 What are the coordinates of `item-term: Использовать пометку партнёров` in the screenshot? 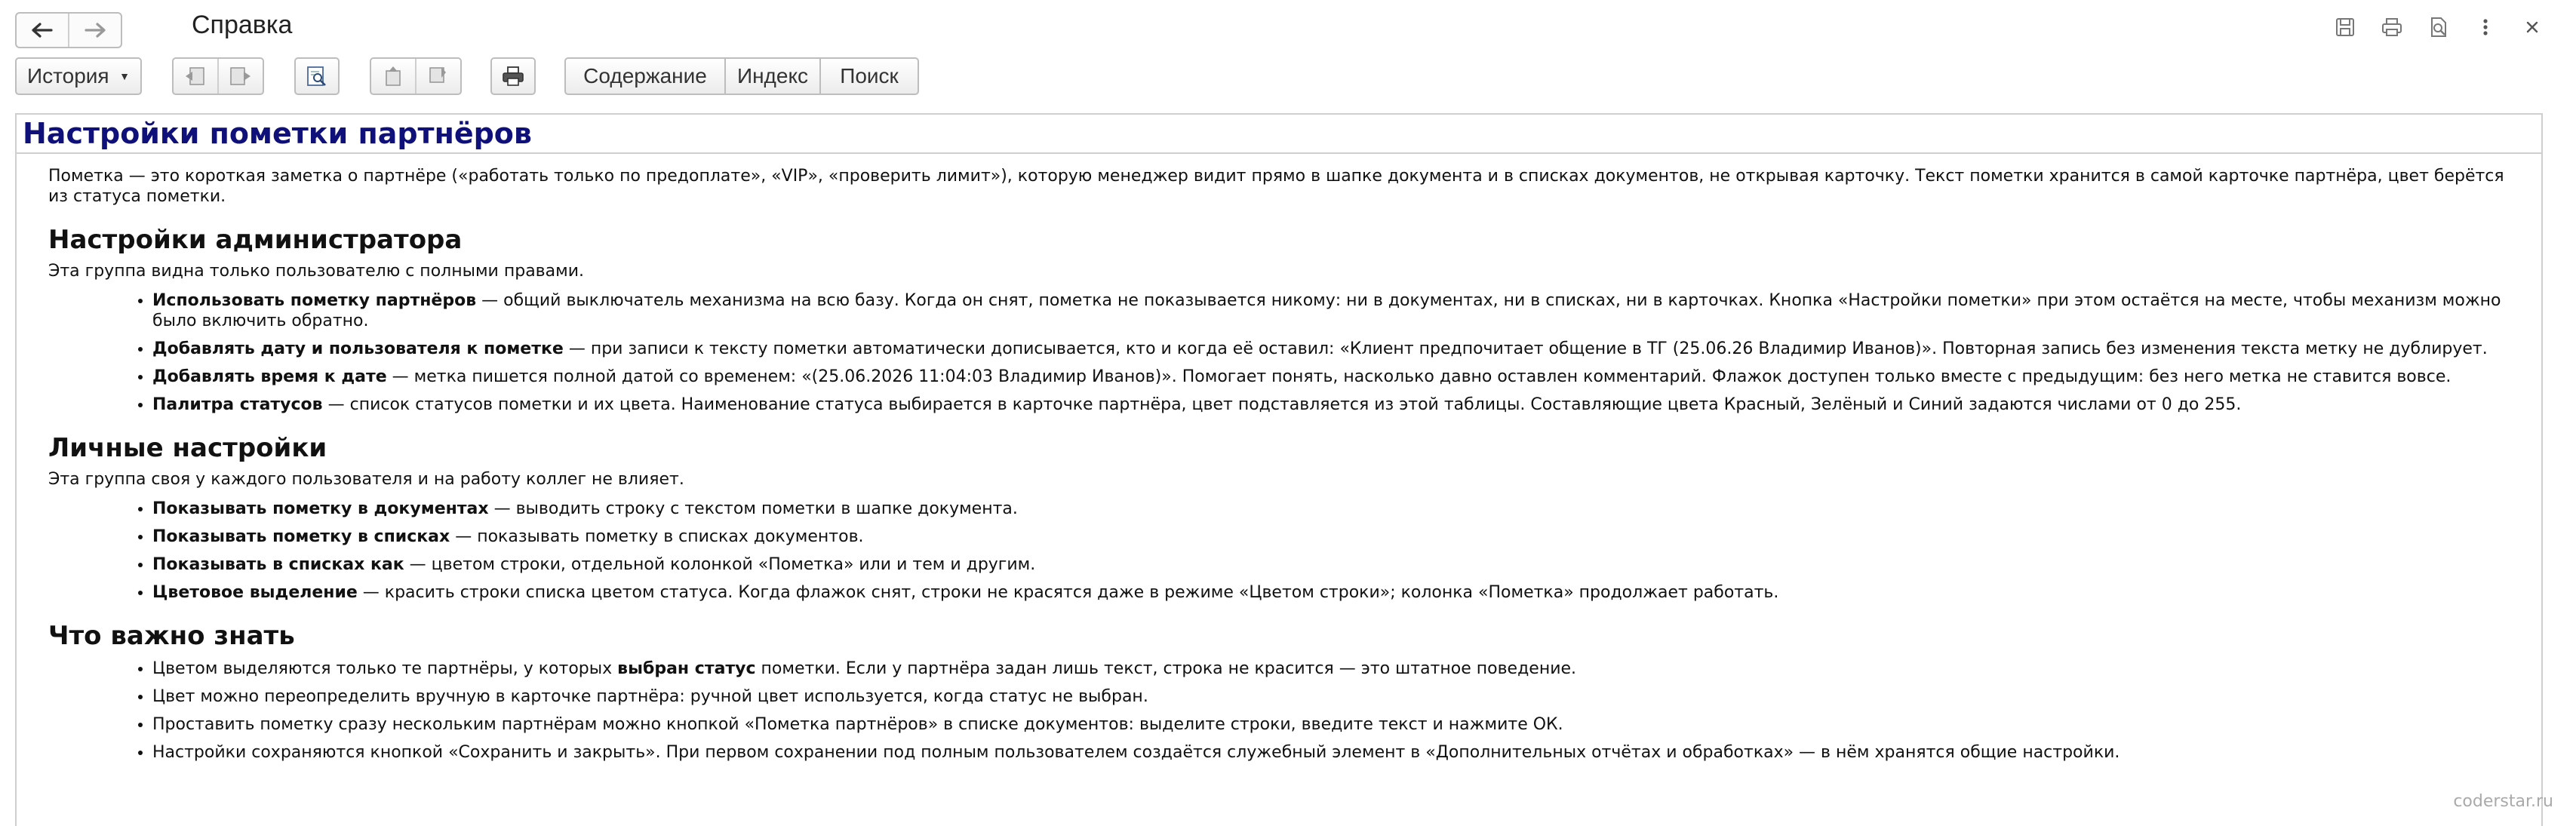 It's located at (314, 300).